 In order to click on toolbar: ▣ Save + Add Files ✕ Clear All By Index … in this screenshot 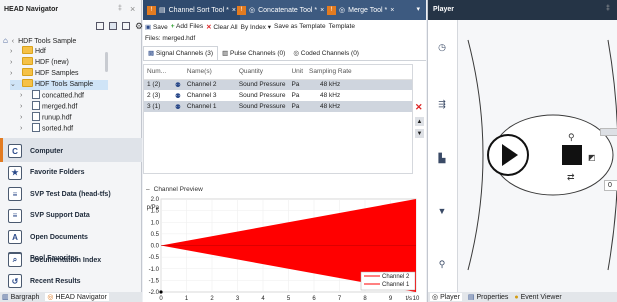, I will do `click(284, 26)`.